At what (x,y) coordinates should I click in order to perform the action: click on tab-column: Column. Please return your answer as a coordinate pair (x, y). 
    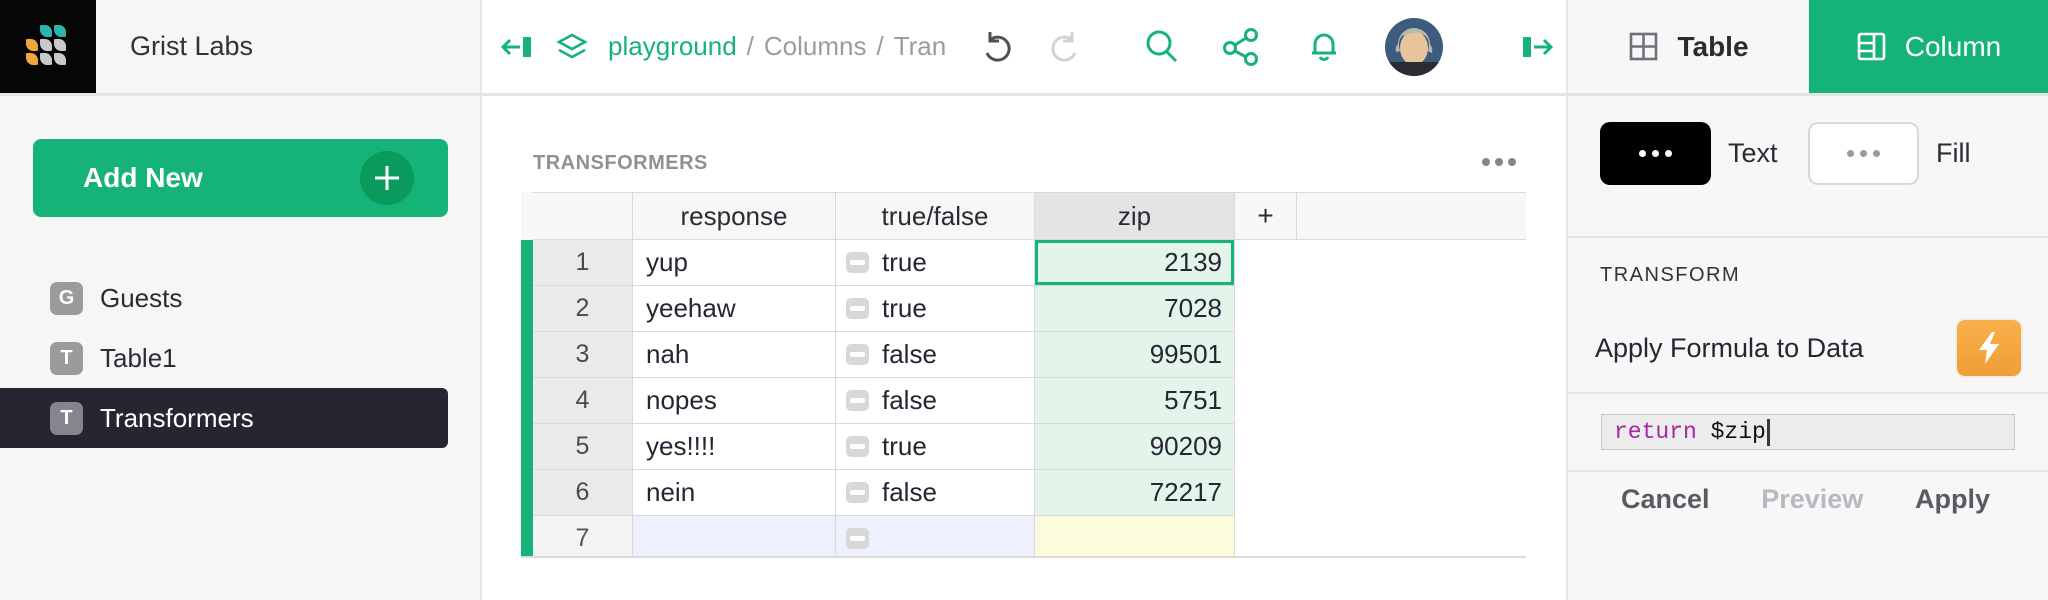
    Looking at the image, I should click on (1928, 46).